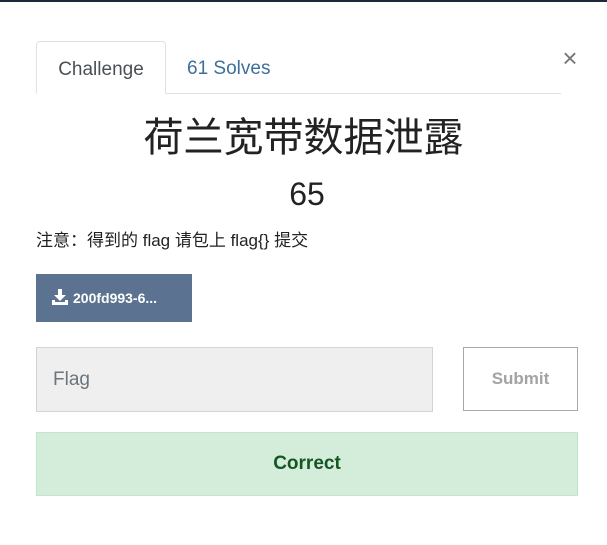 The image size is (607, 545). I want to click on tab-challenge: Challenge, so click(101, 67).